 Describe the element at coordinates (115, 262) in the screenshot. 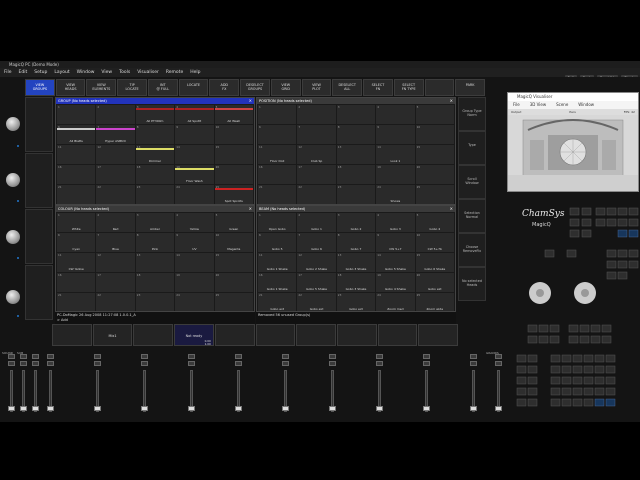

I see `grid-cell: 12` at that location.